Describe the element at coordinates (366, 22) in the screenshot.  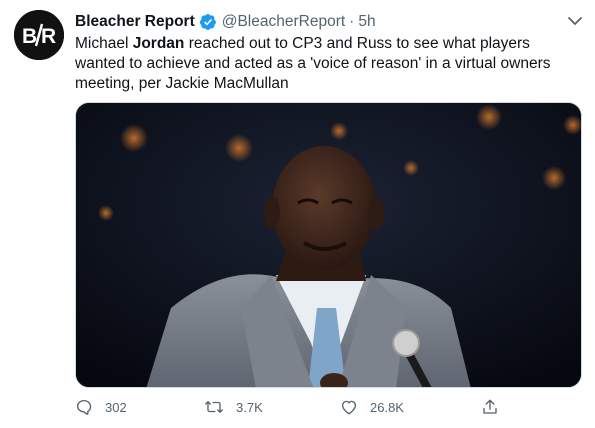
I see `timestamp: 5h` at that location.